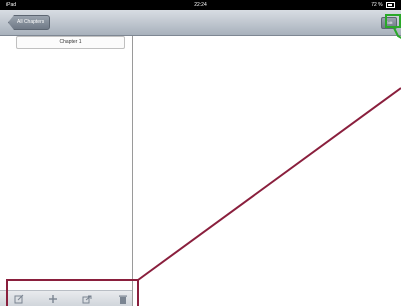  What do you see at coordinates (393, 21) in the screenshot?
I see `edit-button-highlight` at bounding box center [393, 21].